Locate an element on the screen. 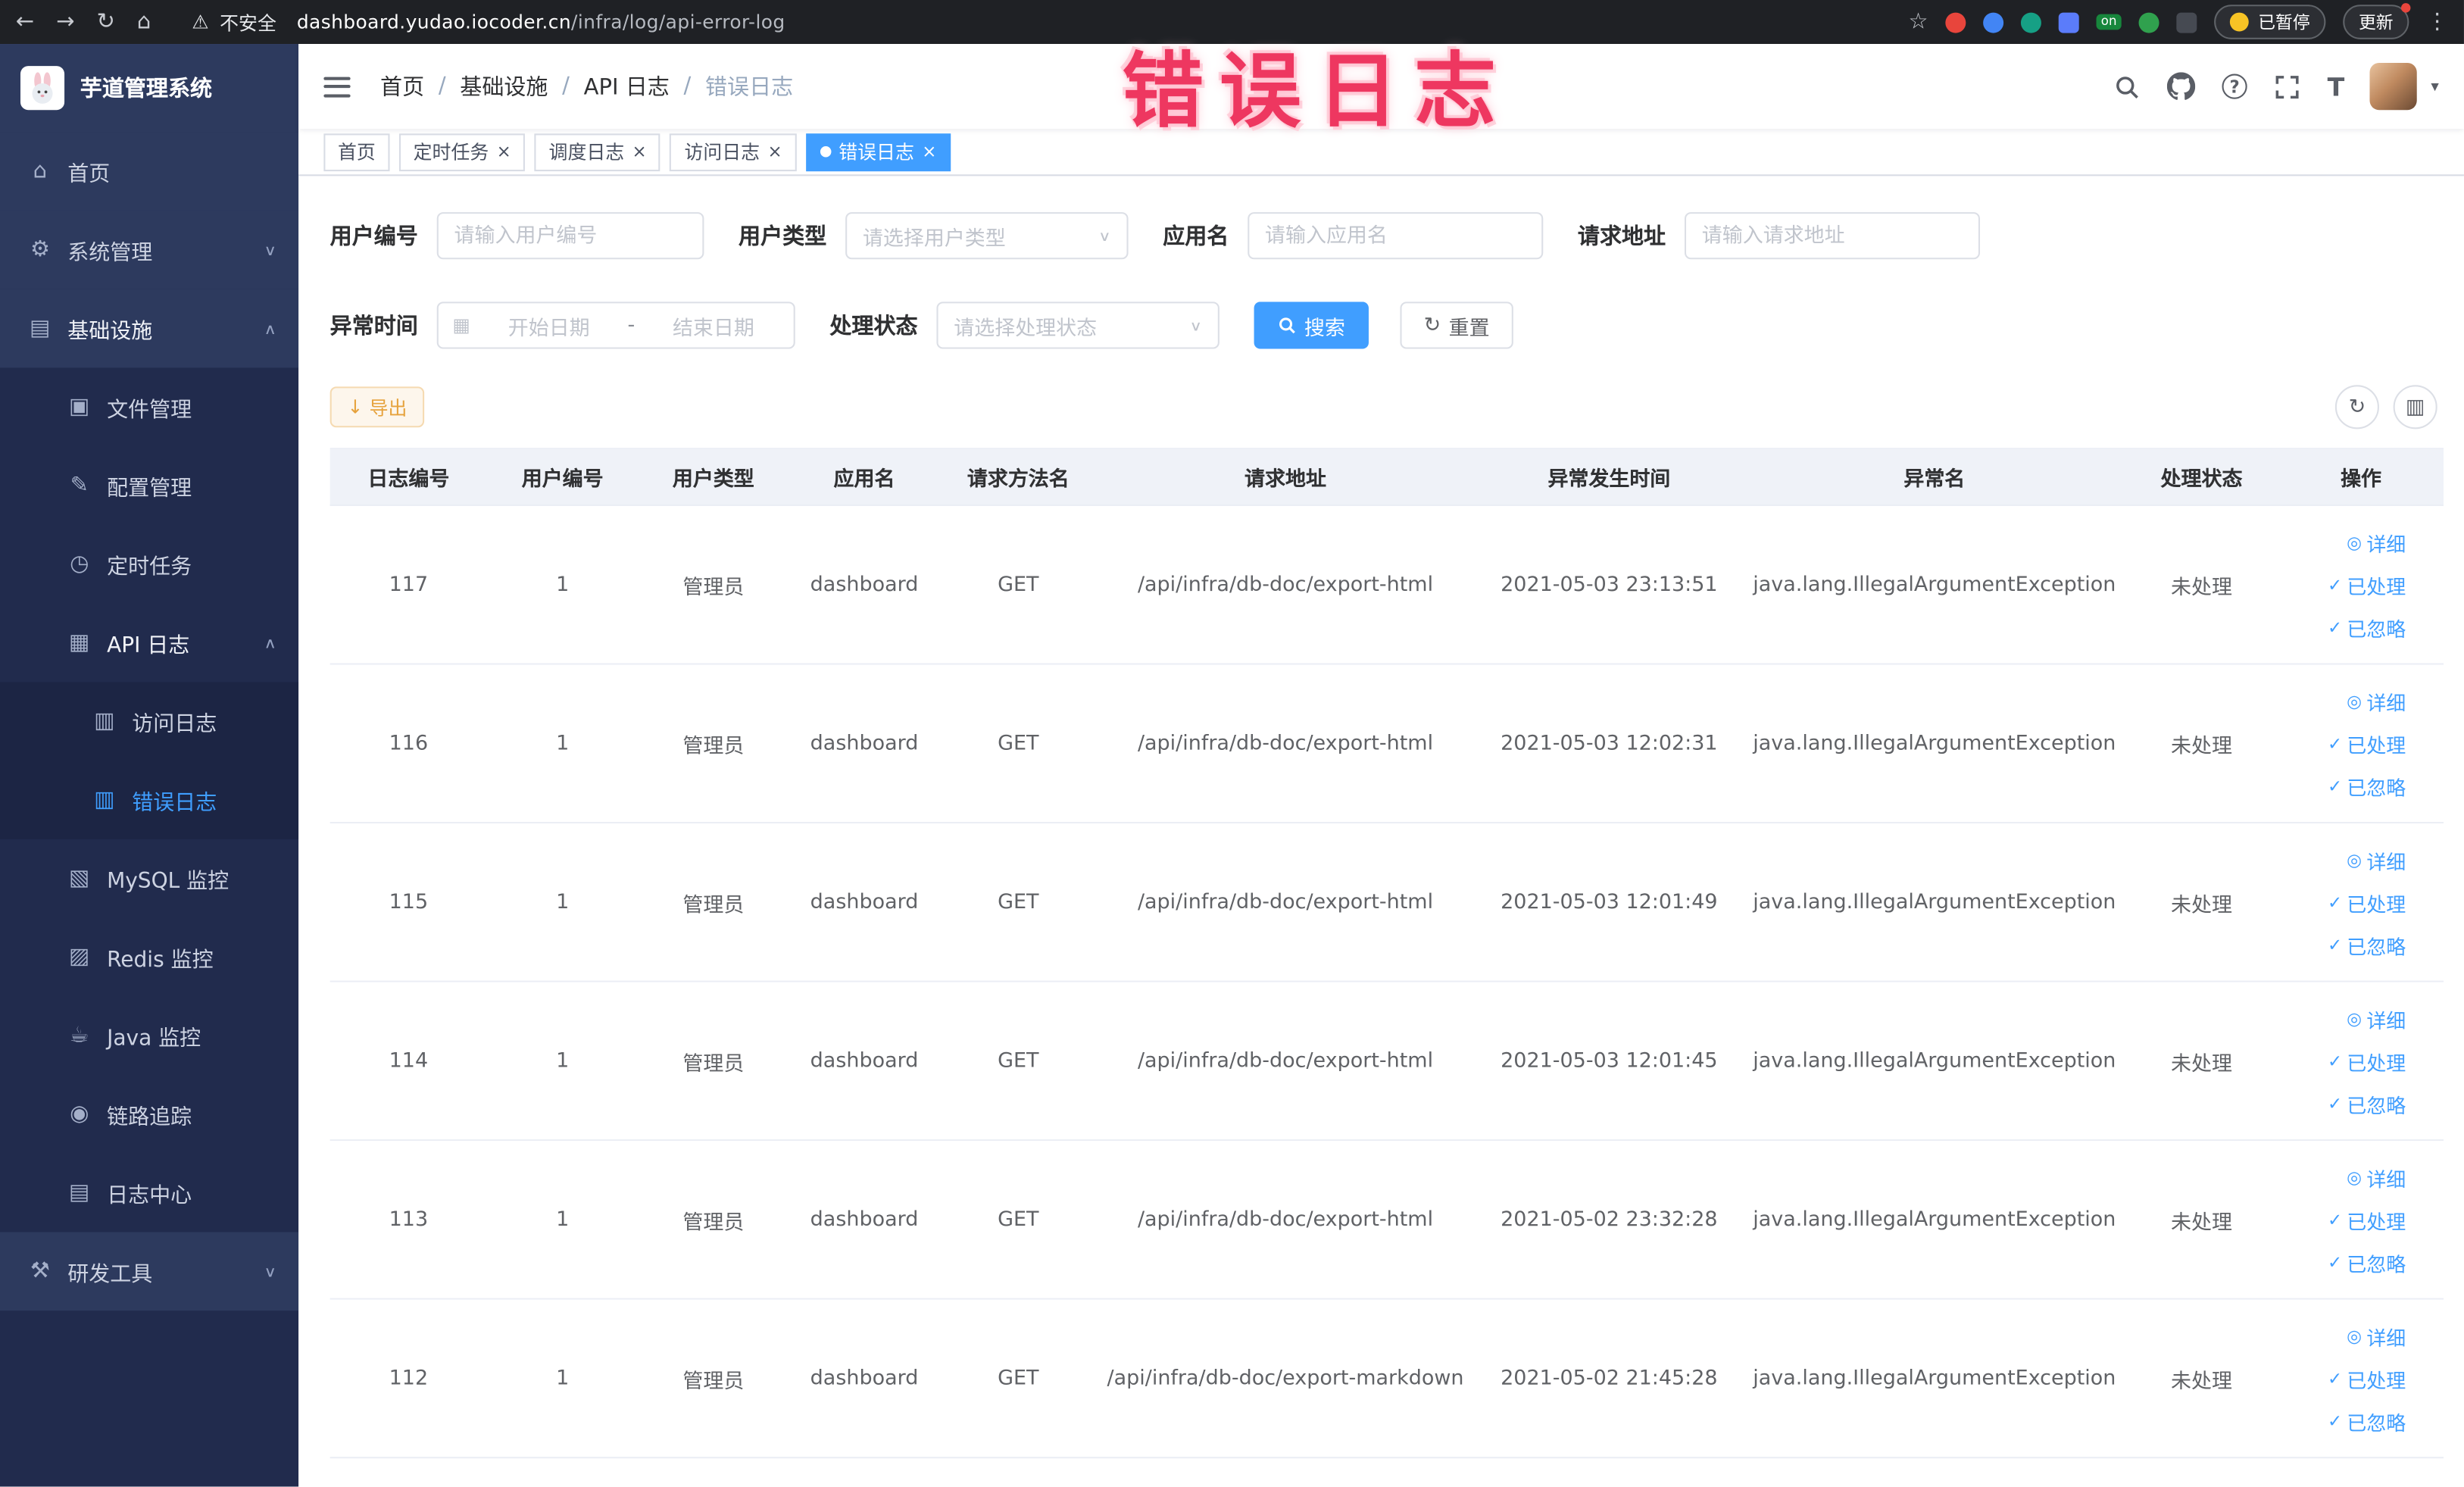  sidebar-item-dev-tools: ⚒ 研发工具 ∨ is located at coordinates (149, 1271).